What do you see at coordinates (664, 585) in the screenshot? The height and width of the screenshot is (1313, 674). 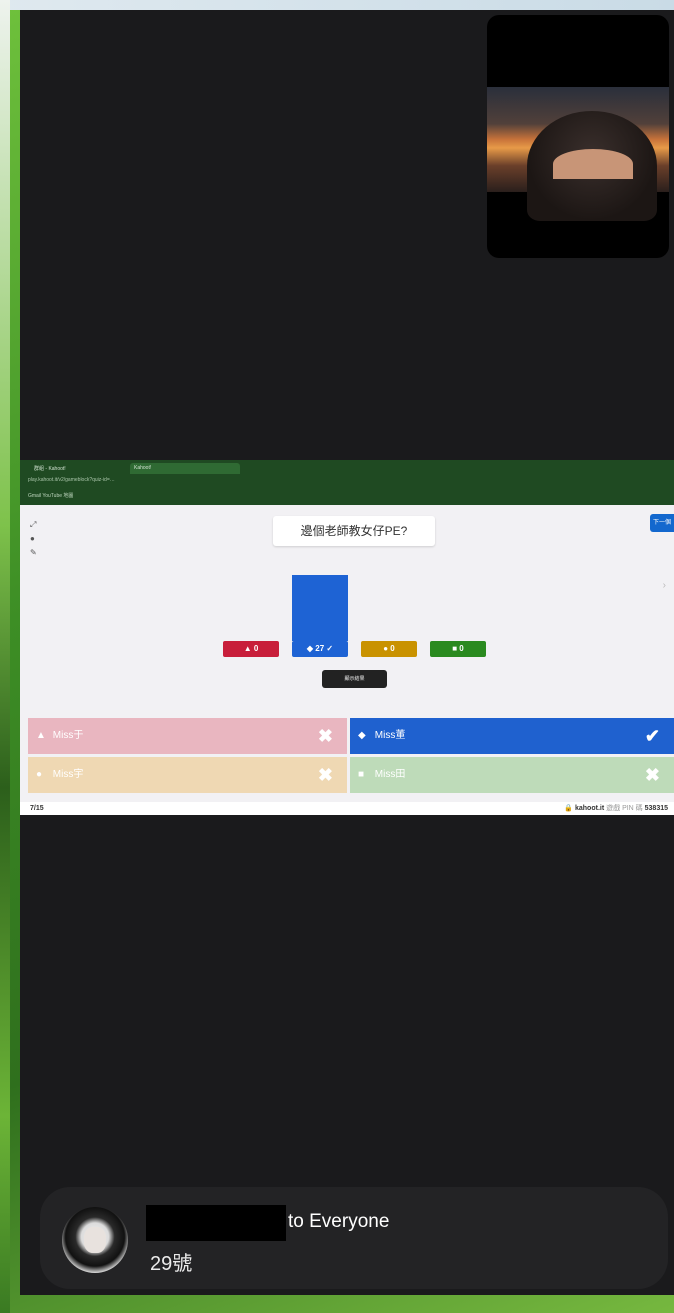 I see `chevron-right-icon: ›` at bounding box center [664, 585].